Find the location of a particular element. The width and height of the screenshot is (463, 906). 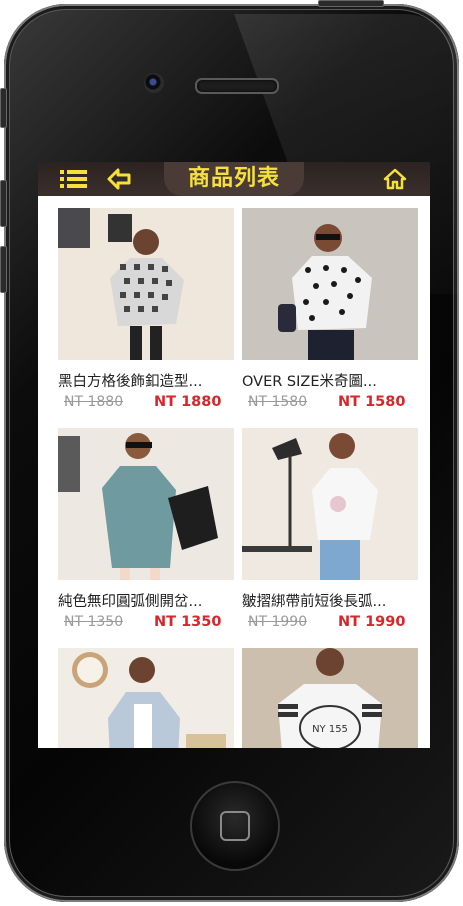

home-button is located at coordinates (235, 826).